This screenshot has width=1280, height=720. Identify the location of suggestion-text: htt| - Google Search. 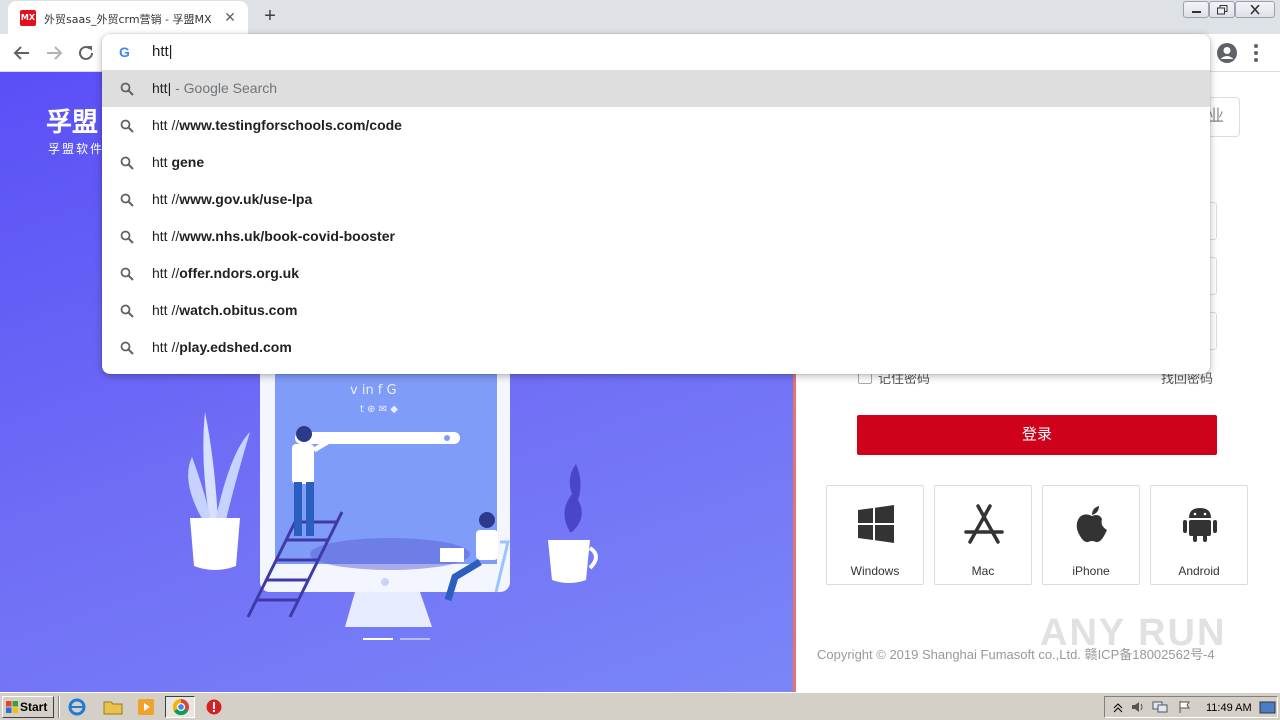
(214, 88).